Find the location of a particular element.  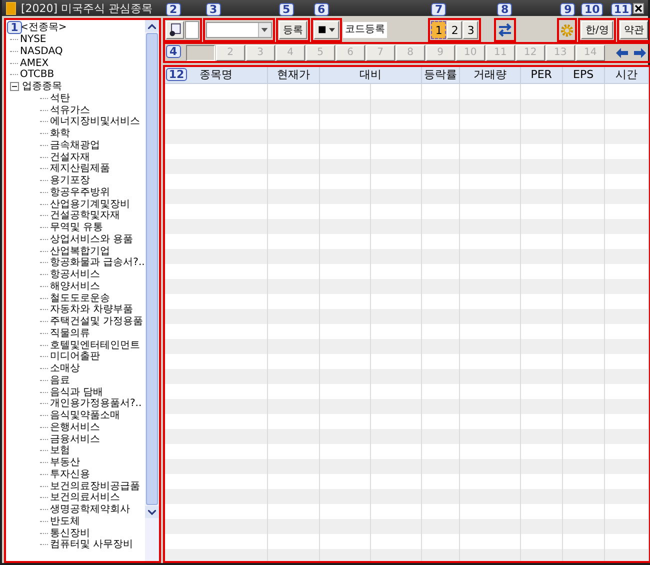

tree-item: 항공서비스 is located at coordinates (75, 274).